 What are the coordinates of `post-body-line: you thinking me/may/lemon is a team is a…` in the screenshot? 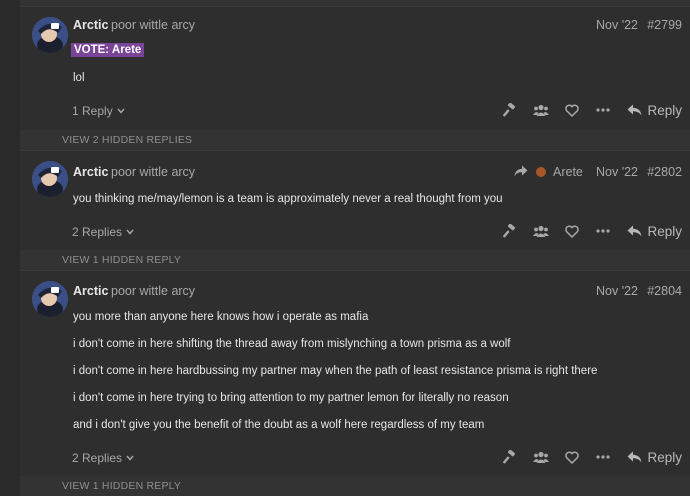 It's located at (288, 199).